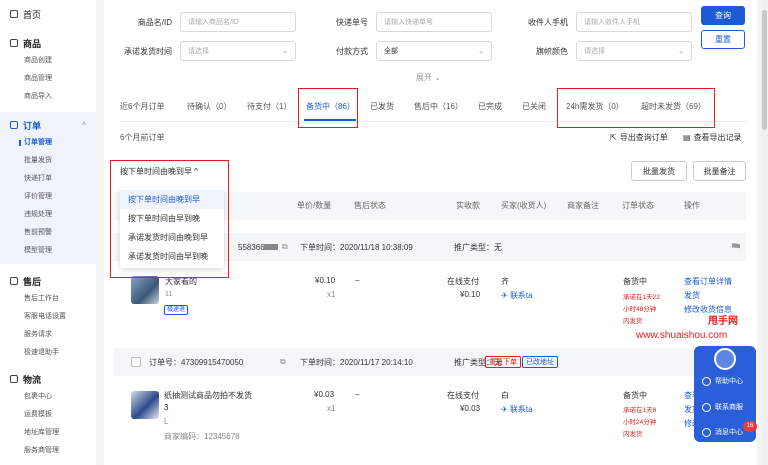  I want to click on masked-text, so click(271, 247).